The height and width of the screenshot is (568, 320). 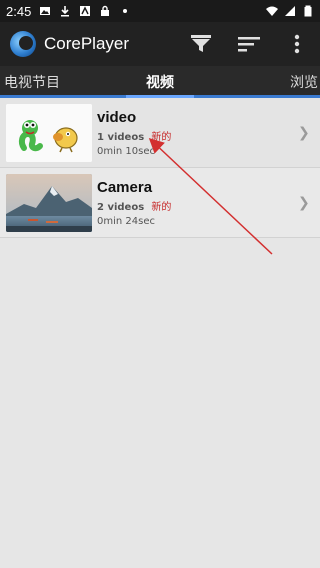 What do you see at coordinates (197, 135) in the screenshot?
I see `item-meta: 1 videos 新的` at bounding box center [197, 135].